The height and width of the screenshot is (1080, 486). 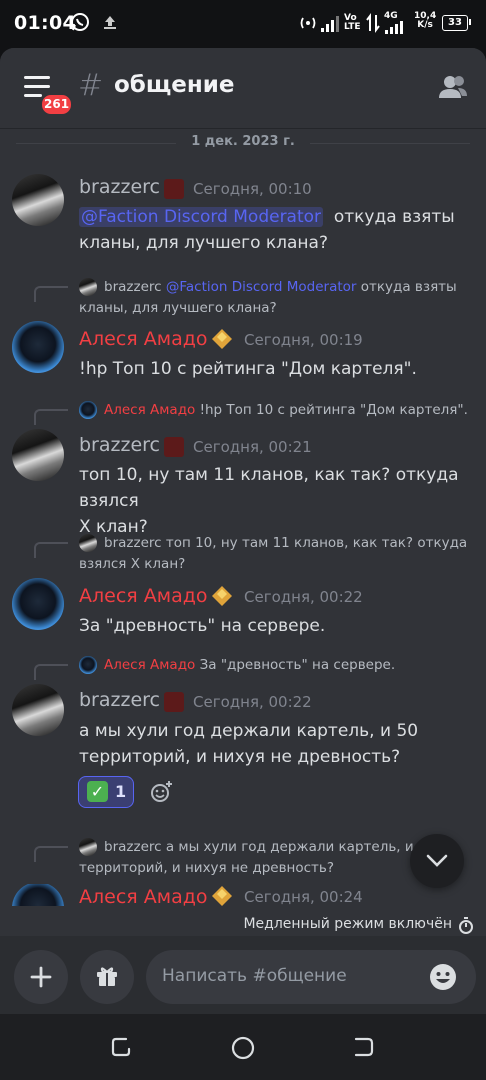 I want to click on date-divider-label: 1 дек. 2023 г., so click(x=243, y=141).